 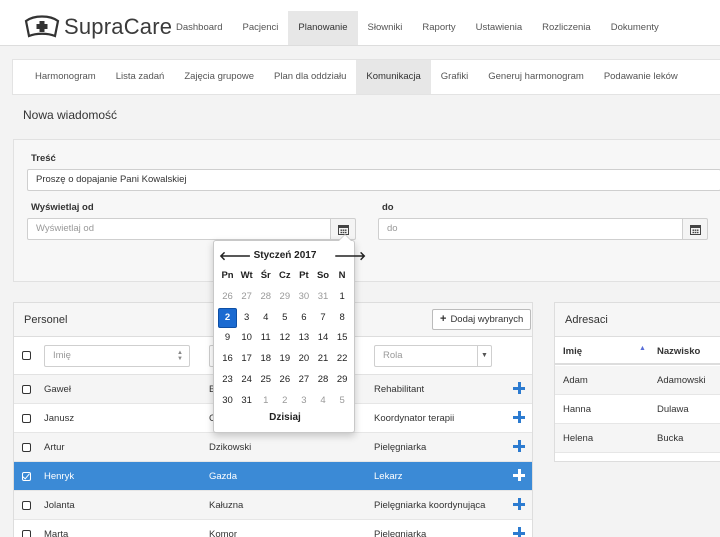 What do you see at coordinates (285, 256) in the screenshot?
I see `datepicker-month-title: Styczeń 2017` at bounding box center [285, 256].